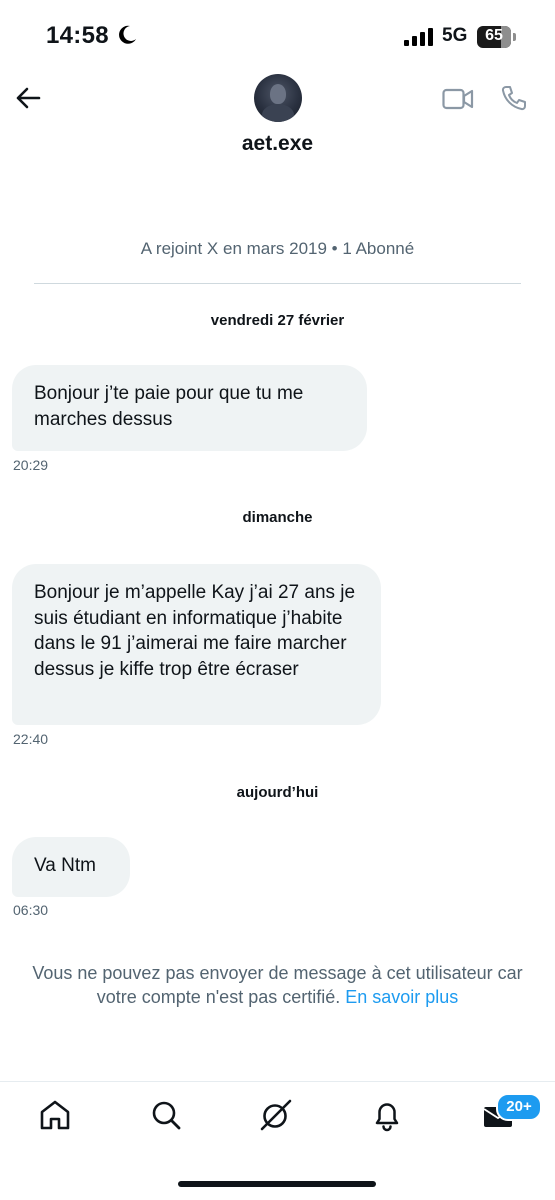 This screenshot has width=555, height=1200. I want to click on message-time: 06:30, so click(31, 910).